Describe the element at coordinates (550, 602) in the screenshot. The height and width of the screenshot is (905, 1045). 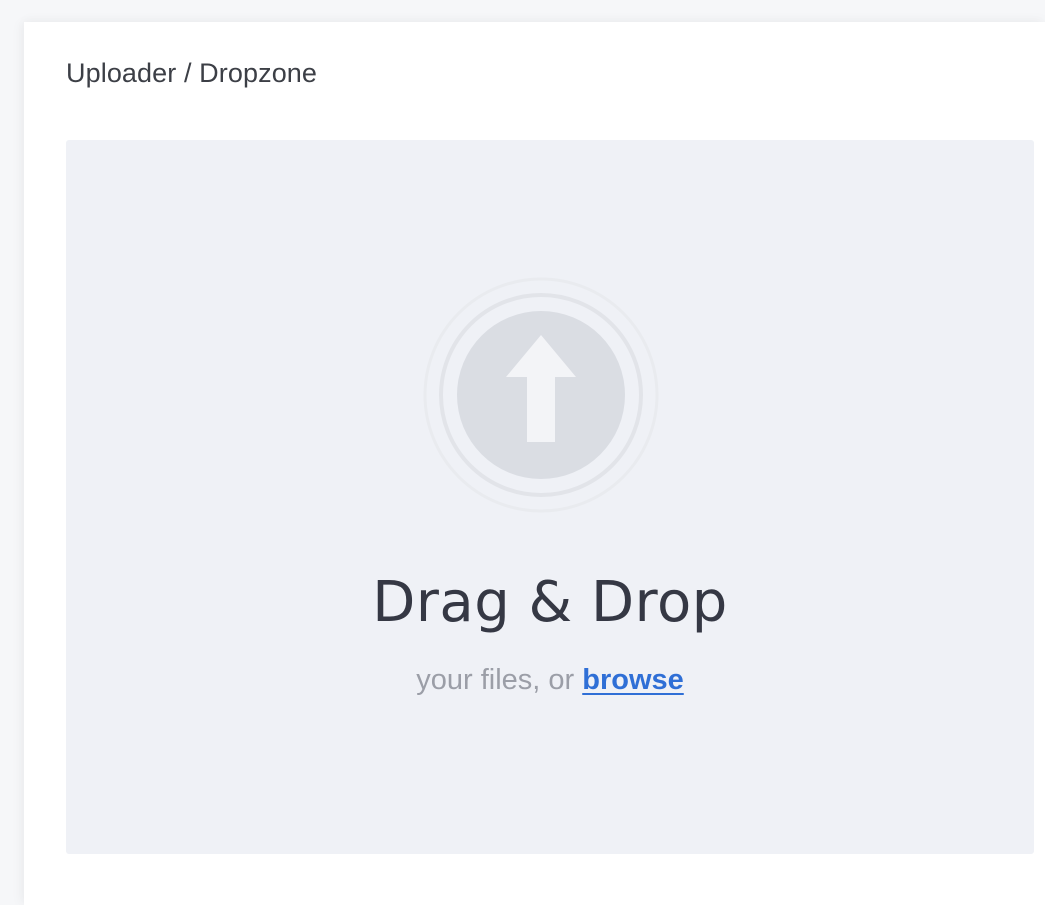
I see `dropzone-headline: Drag & Drop` at that location.